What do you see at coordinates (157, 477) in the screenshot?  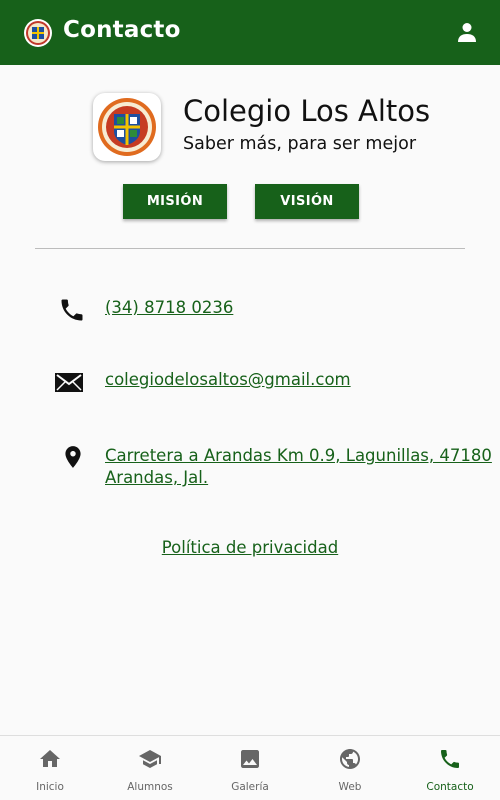 I see `address-line-2: Arandas, Jal.` at bounding box center [157, 477].